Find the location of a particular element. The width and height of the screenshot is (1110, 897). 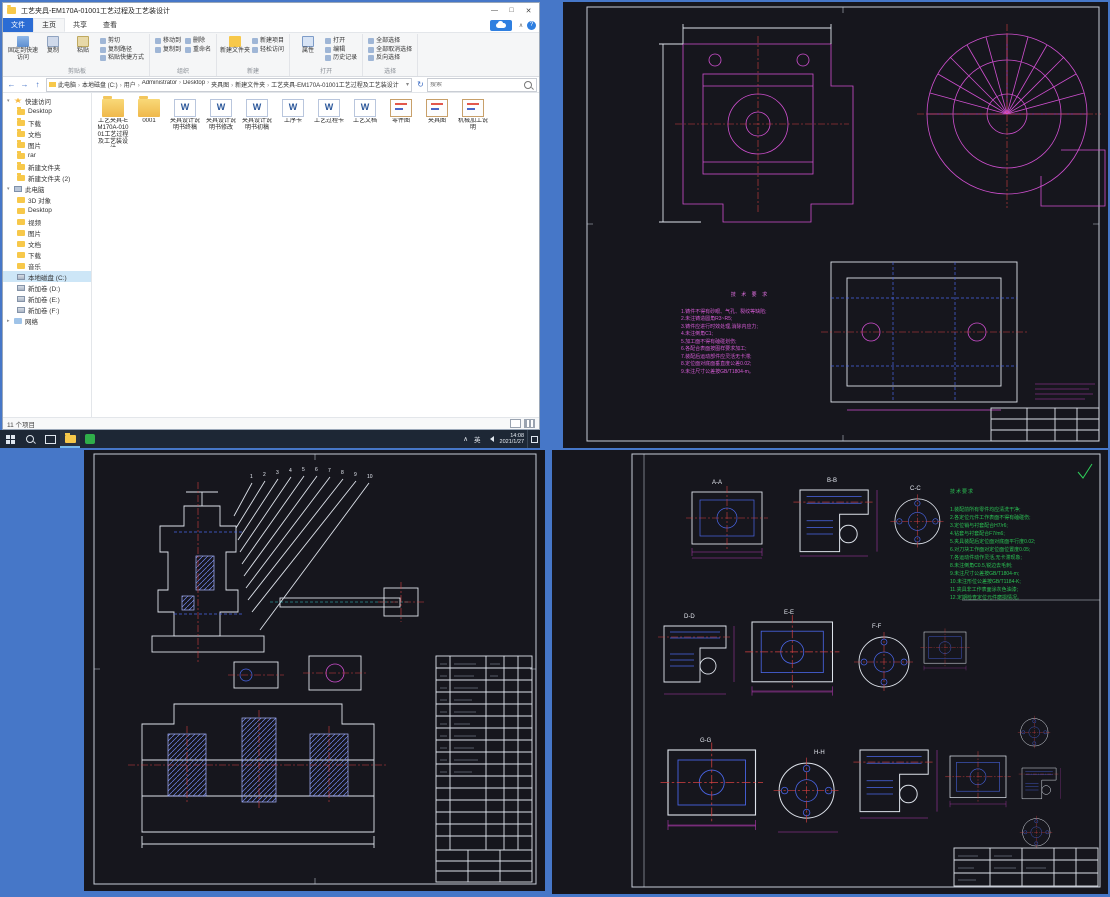

sidebar-item: 视频 is located at coordinates (47, 221).